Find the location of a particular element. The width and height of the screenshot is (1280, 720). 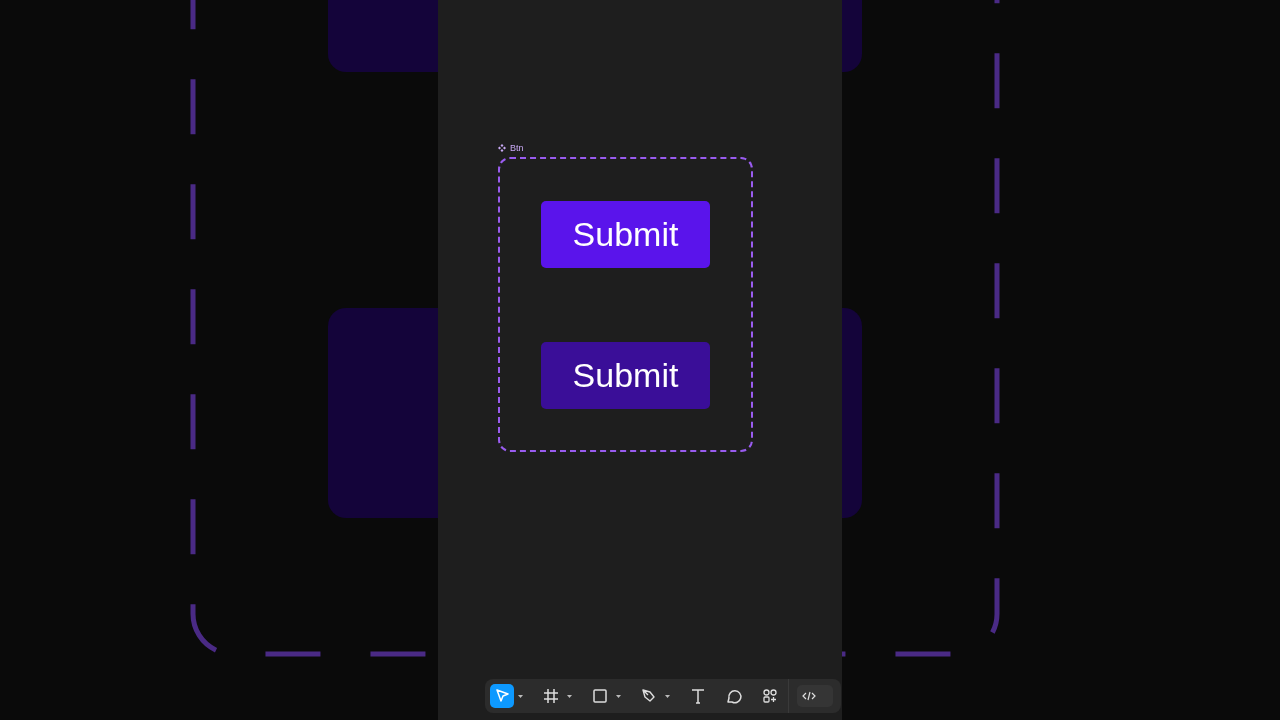

frame-label: Btn is located at coordinates (517, 148).